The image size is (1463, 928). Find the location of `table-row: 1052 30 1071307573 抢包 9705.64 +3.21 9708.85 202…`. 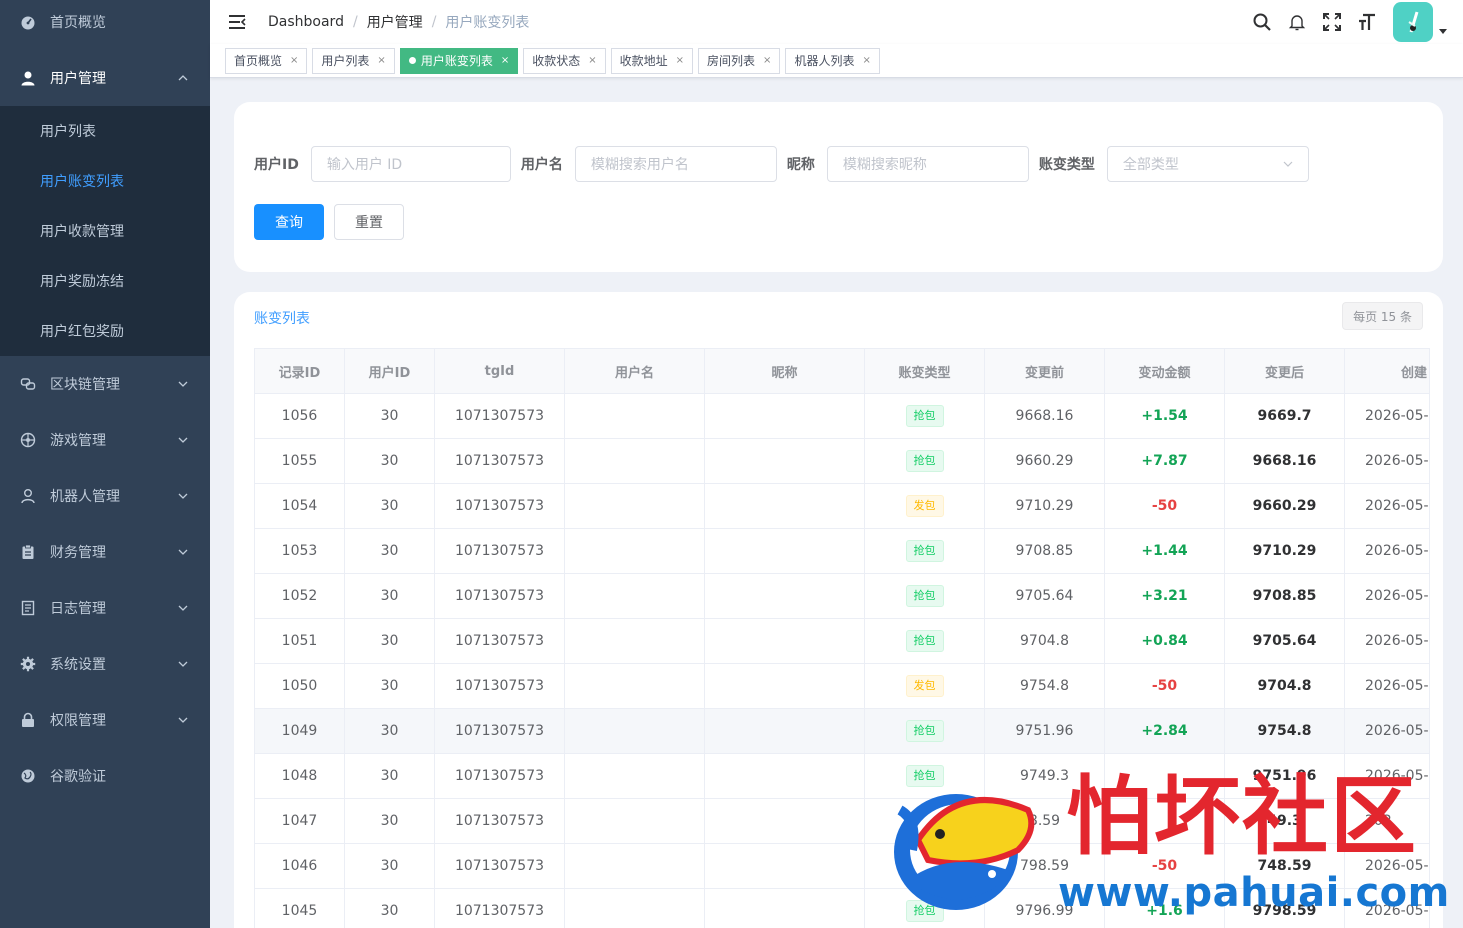

table-row: 1052 30 1071307573 抢包 9705.64 +3.21 9708.85 202… is located at coordinates (842, 596).